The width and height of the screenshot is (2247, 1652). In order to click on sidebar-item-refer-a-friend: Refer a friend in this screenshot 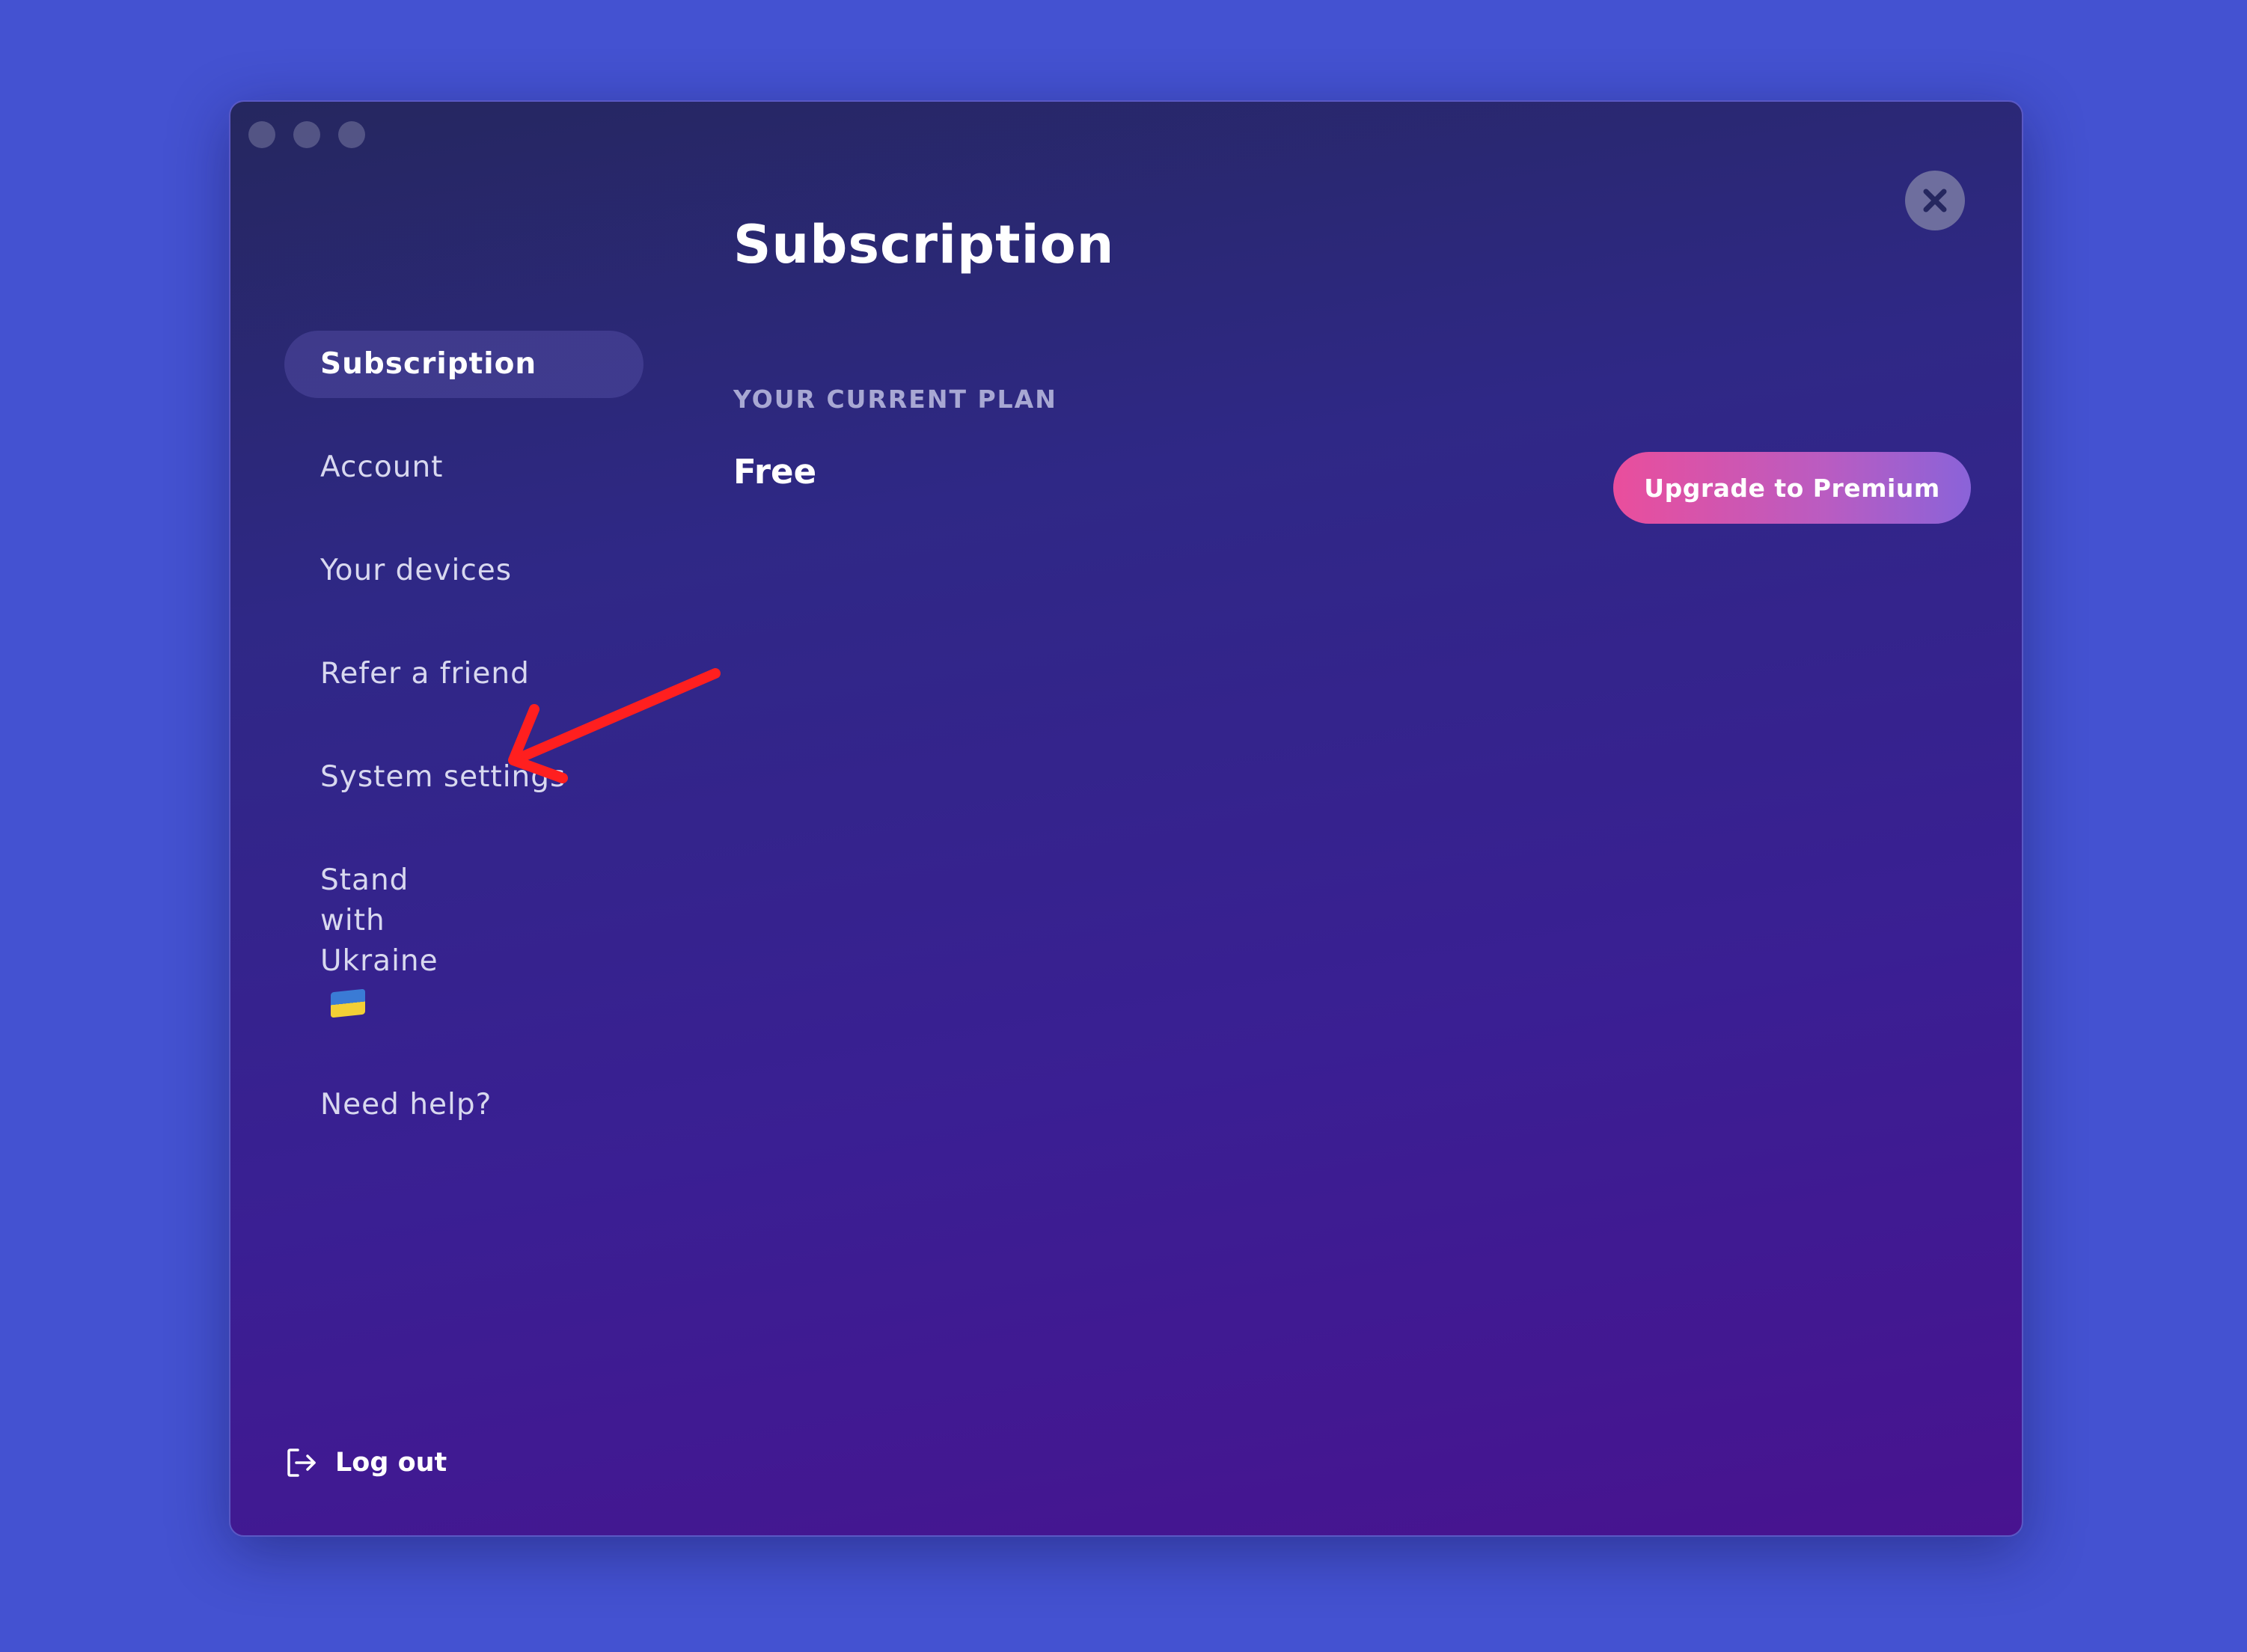, I will do `click(463, 674)`.